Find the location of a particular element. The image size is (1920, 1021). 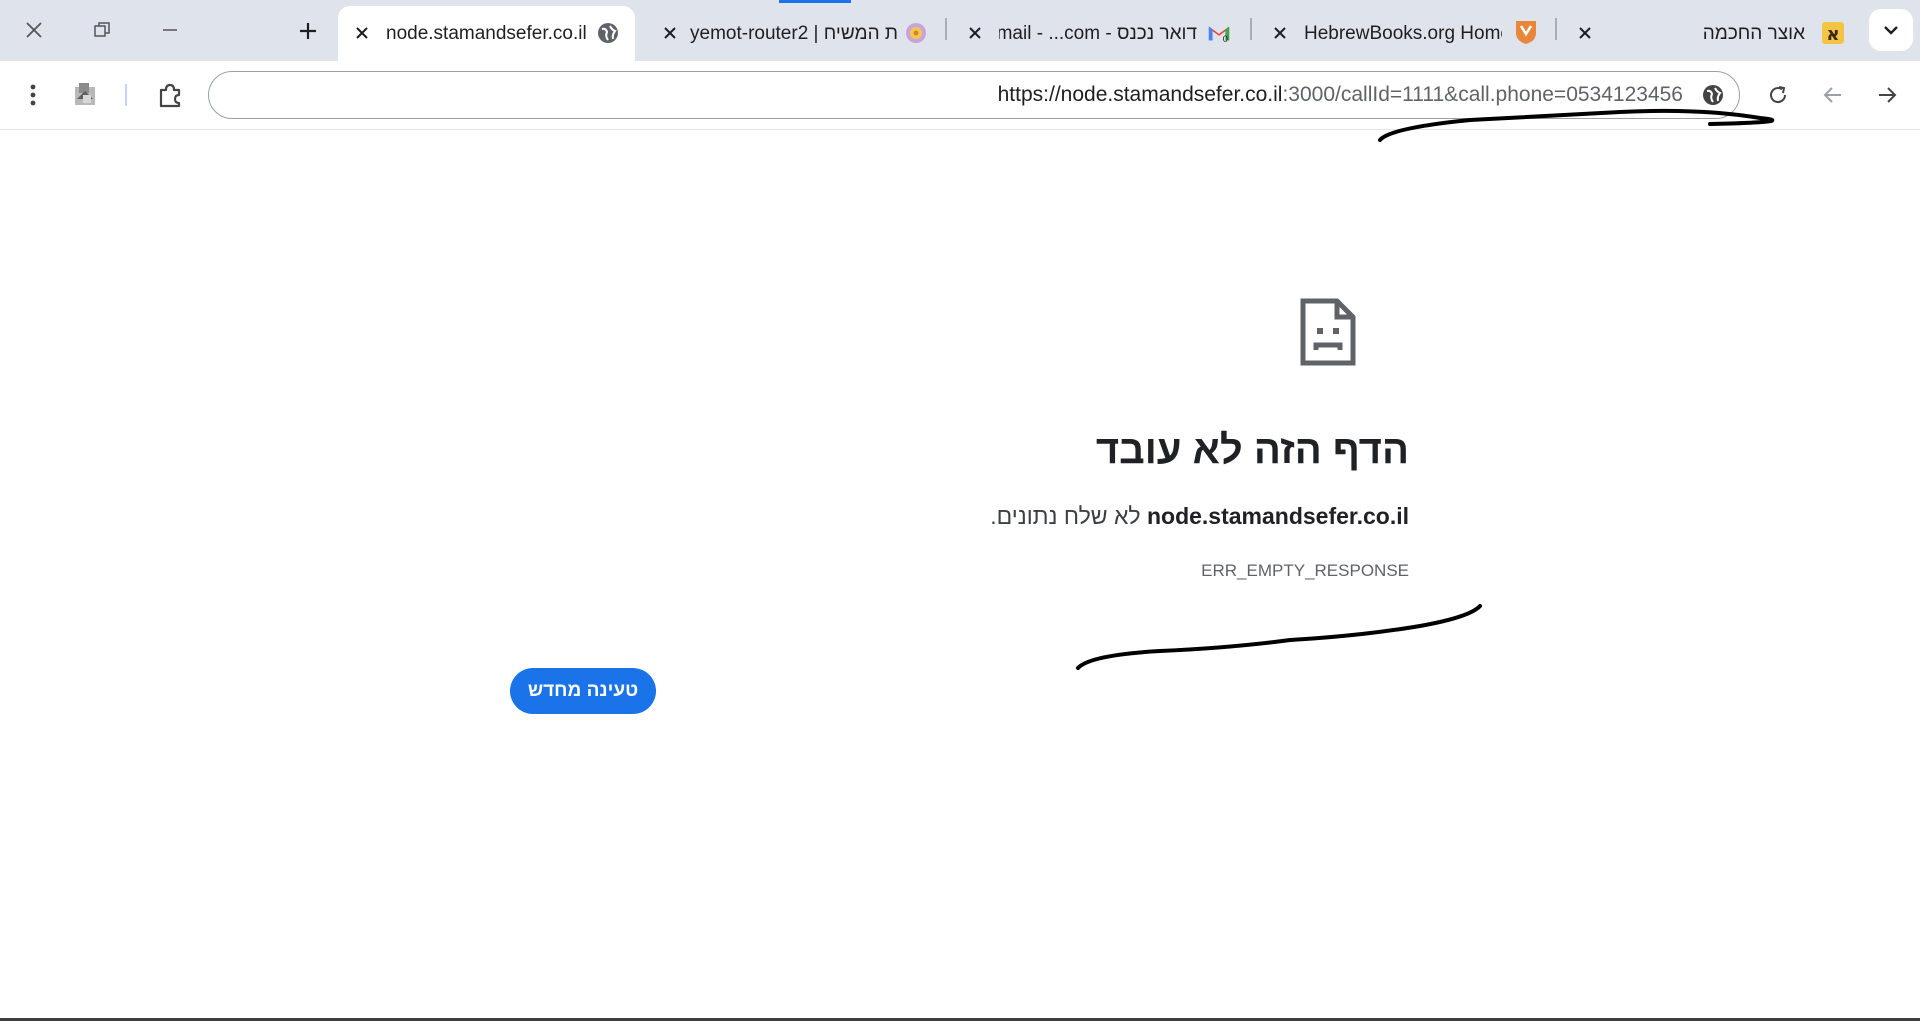

restore-icon is located at coordinates (102, 29).